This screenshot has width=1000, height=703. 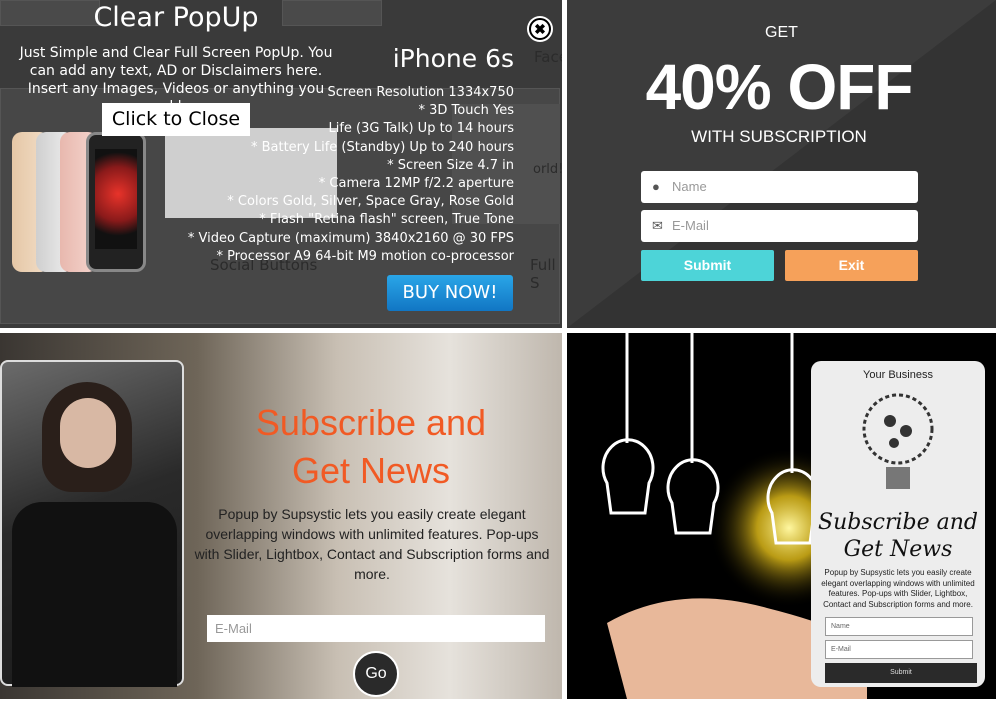 What do you see at coordinates (779, 87) in the screenshot?
I see `discount-headline: 40% OFF` at bounding box center [779, 87].